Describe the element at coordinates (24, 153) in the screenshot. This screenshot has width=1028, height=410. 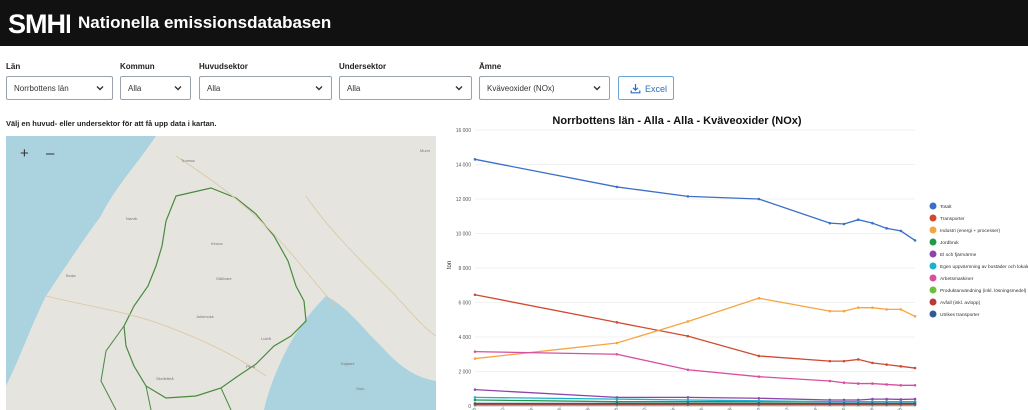
I see `zoom-in-button: +` at that location.